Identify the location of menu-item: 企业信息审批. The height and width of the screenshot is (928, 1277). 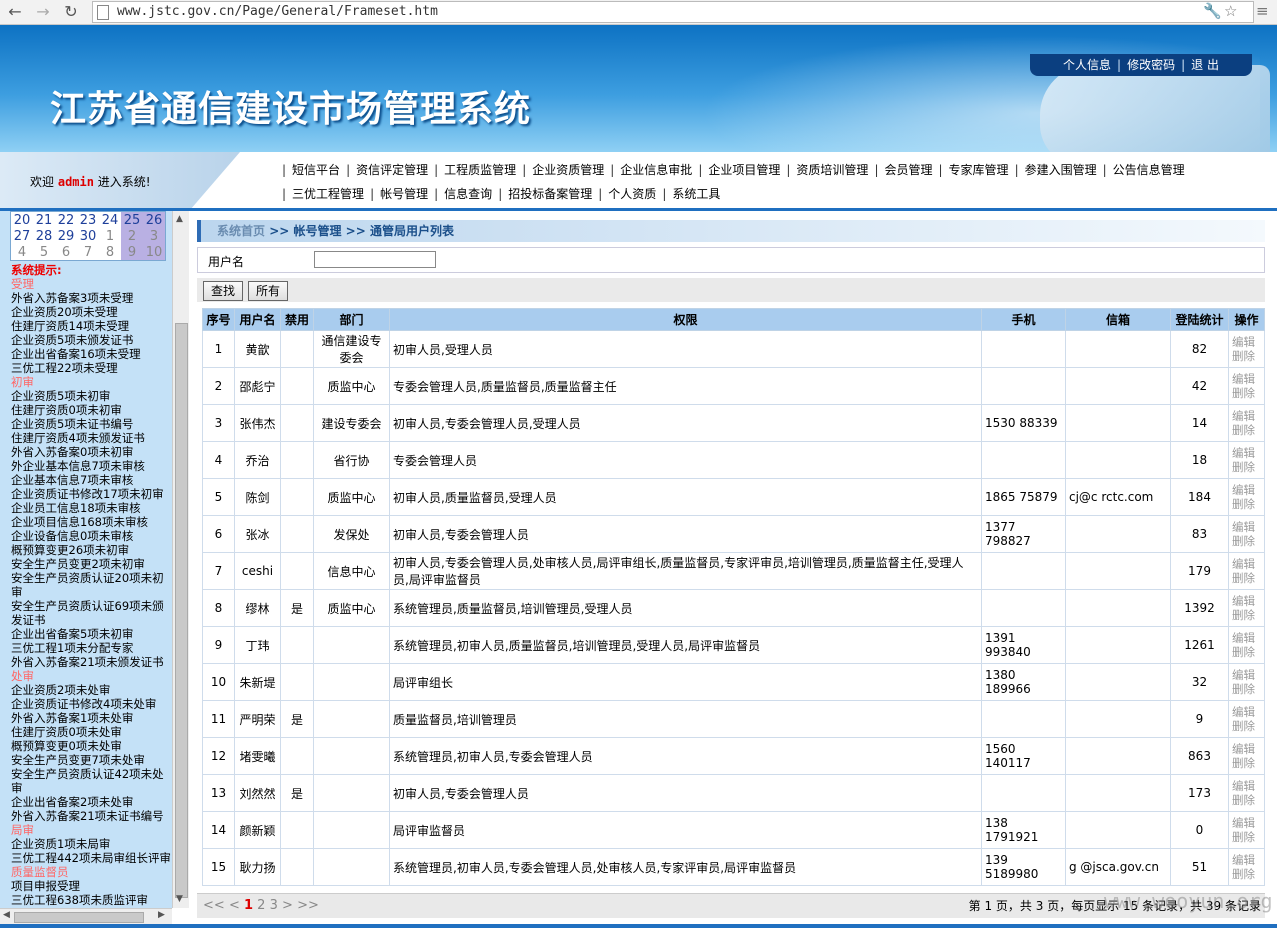
(656, 169).